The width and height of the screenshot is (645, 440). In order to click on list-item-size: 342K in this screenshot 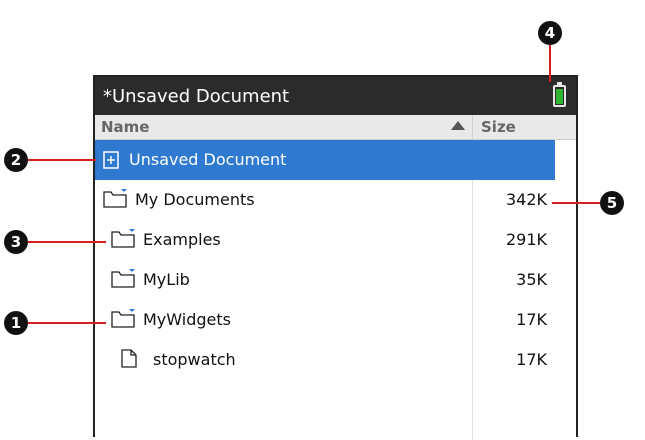, I will do `click(526, 199)`.